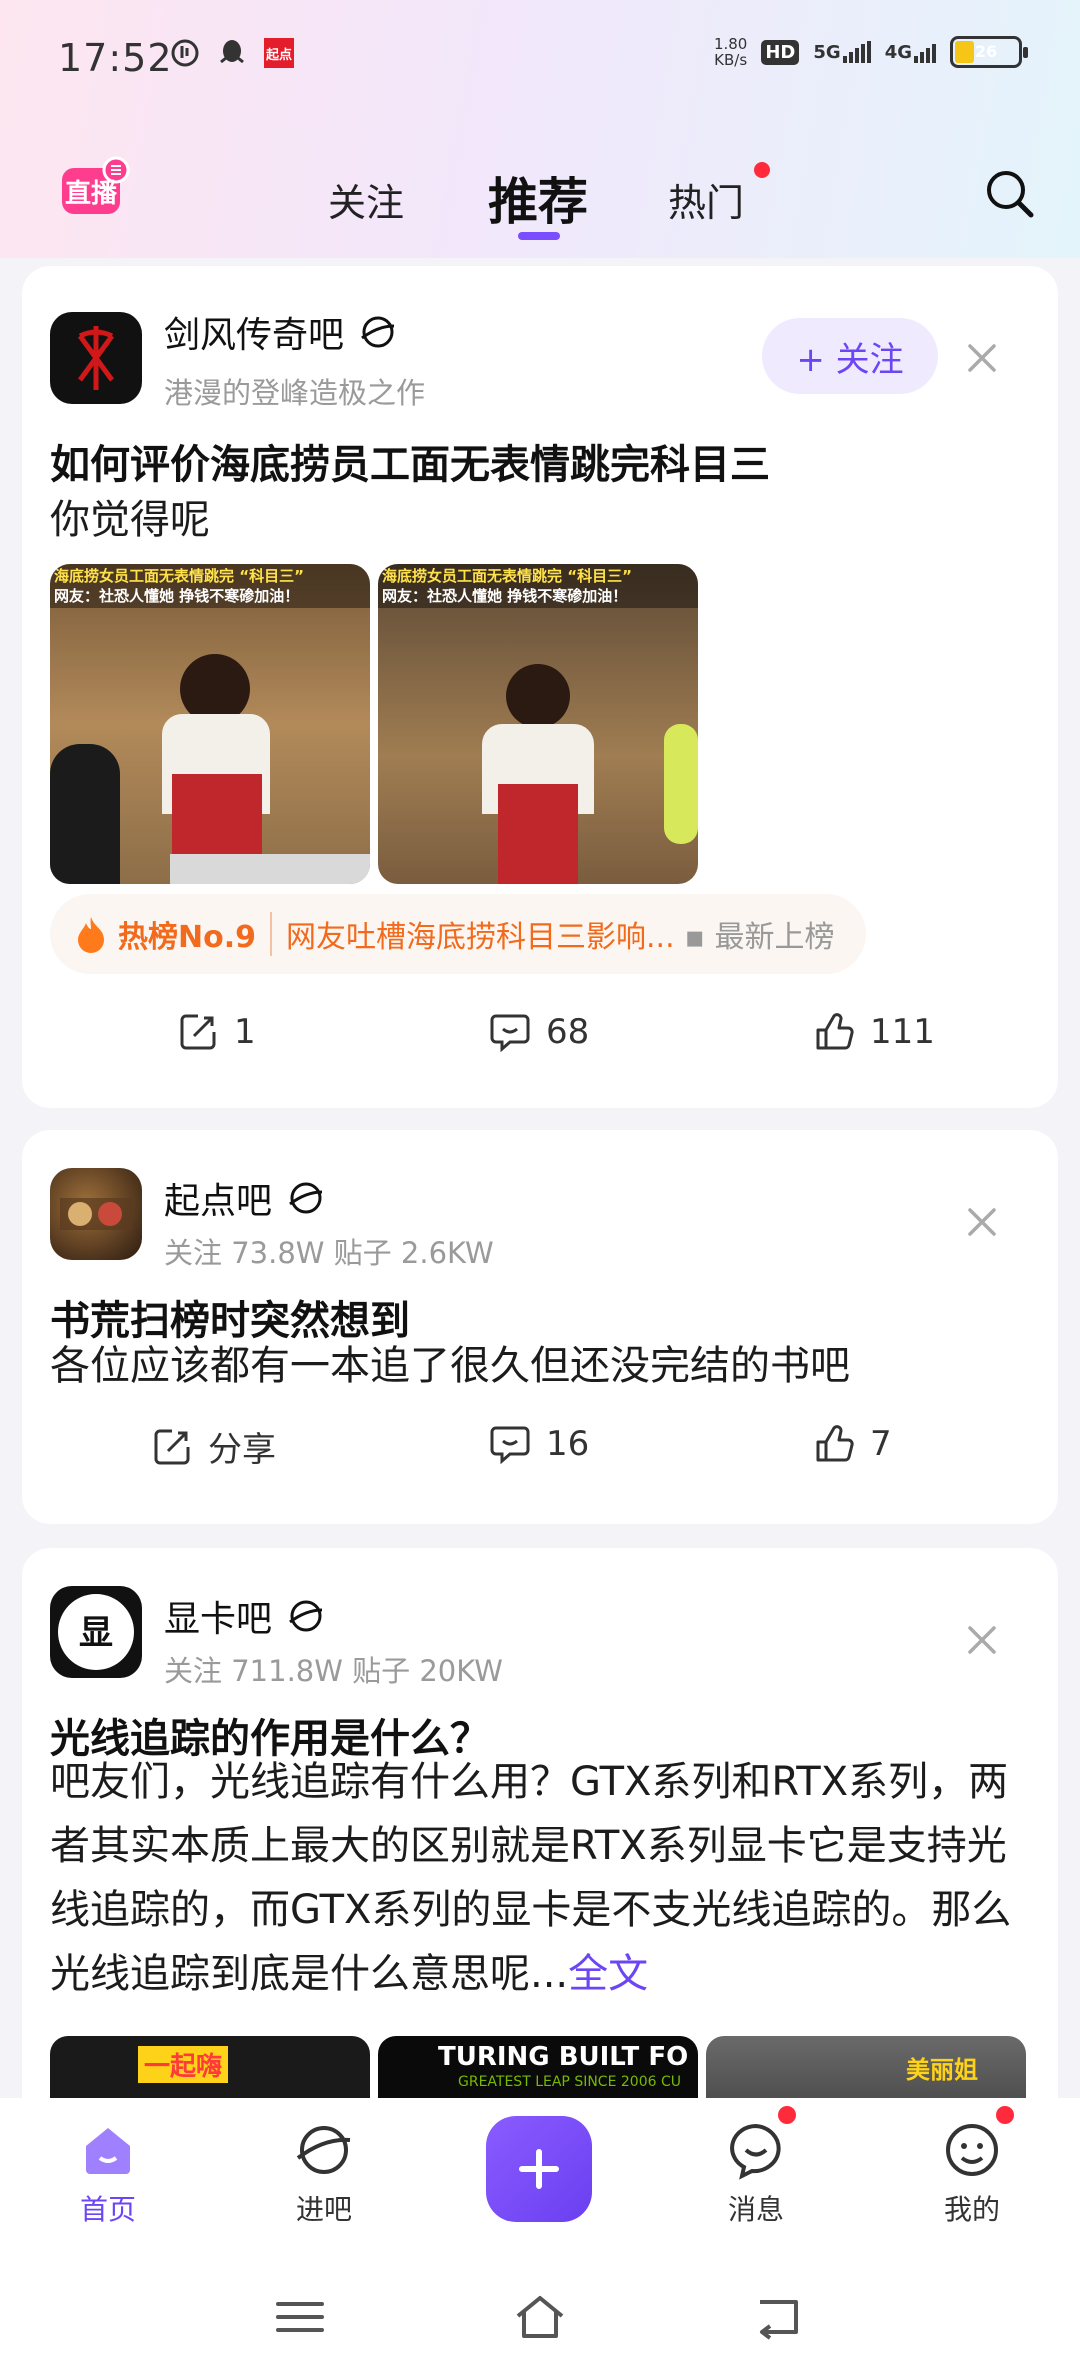 Image resolution: width=1080 pixels, height=2376 pixels. I want to click on post-body: 各位应该都有一本追了很久但还没完结的书吧, so click(545, 1366).